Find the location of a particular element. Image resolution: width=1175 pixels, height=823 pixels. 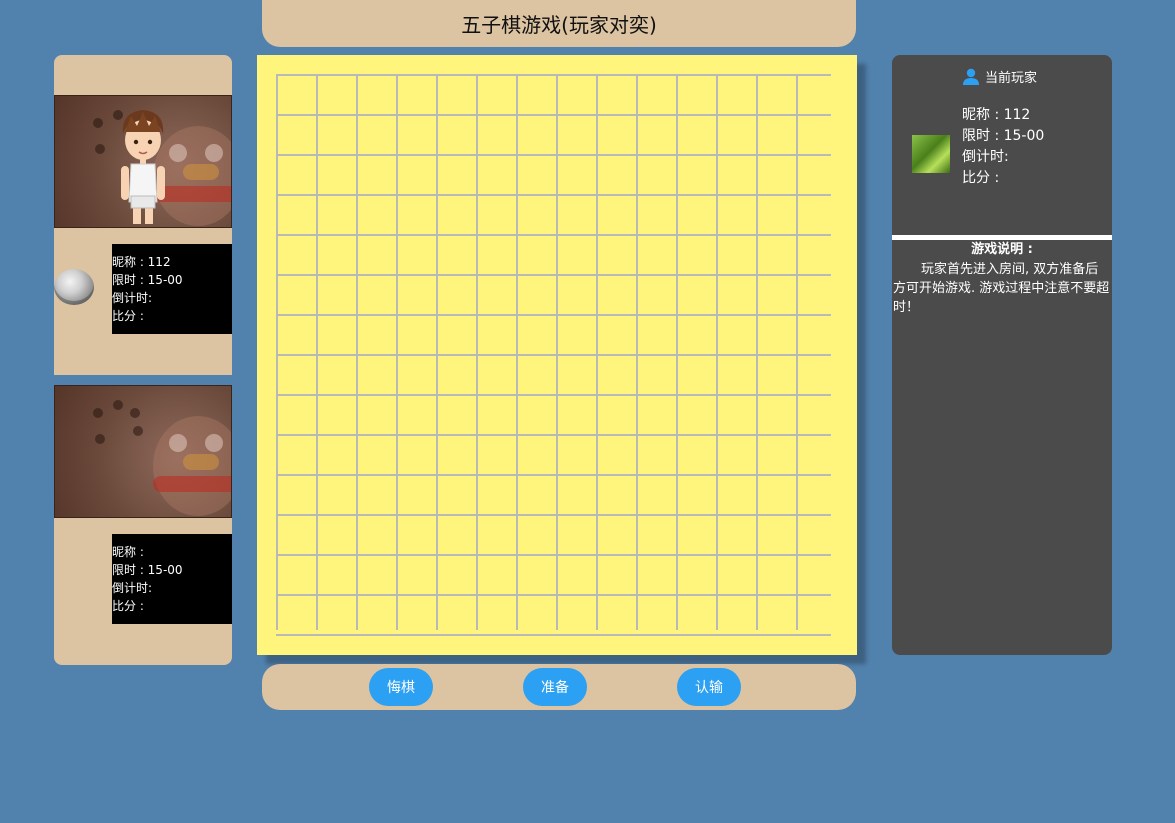

player2-score: 比分 : is located at coordinates (128, 606).